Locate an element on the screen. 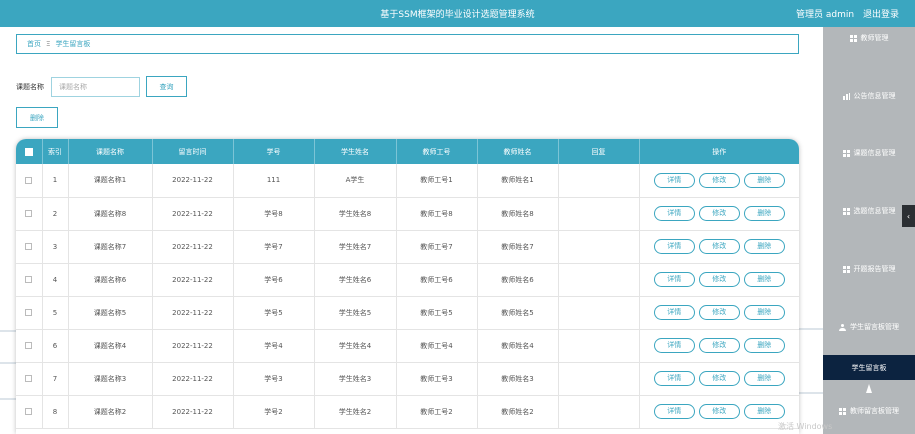 The width and height of the screenshot is (915, 434). cell-sid: 学号5 is located at coordinates (274, 313).